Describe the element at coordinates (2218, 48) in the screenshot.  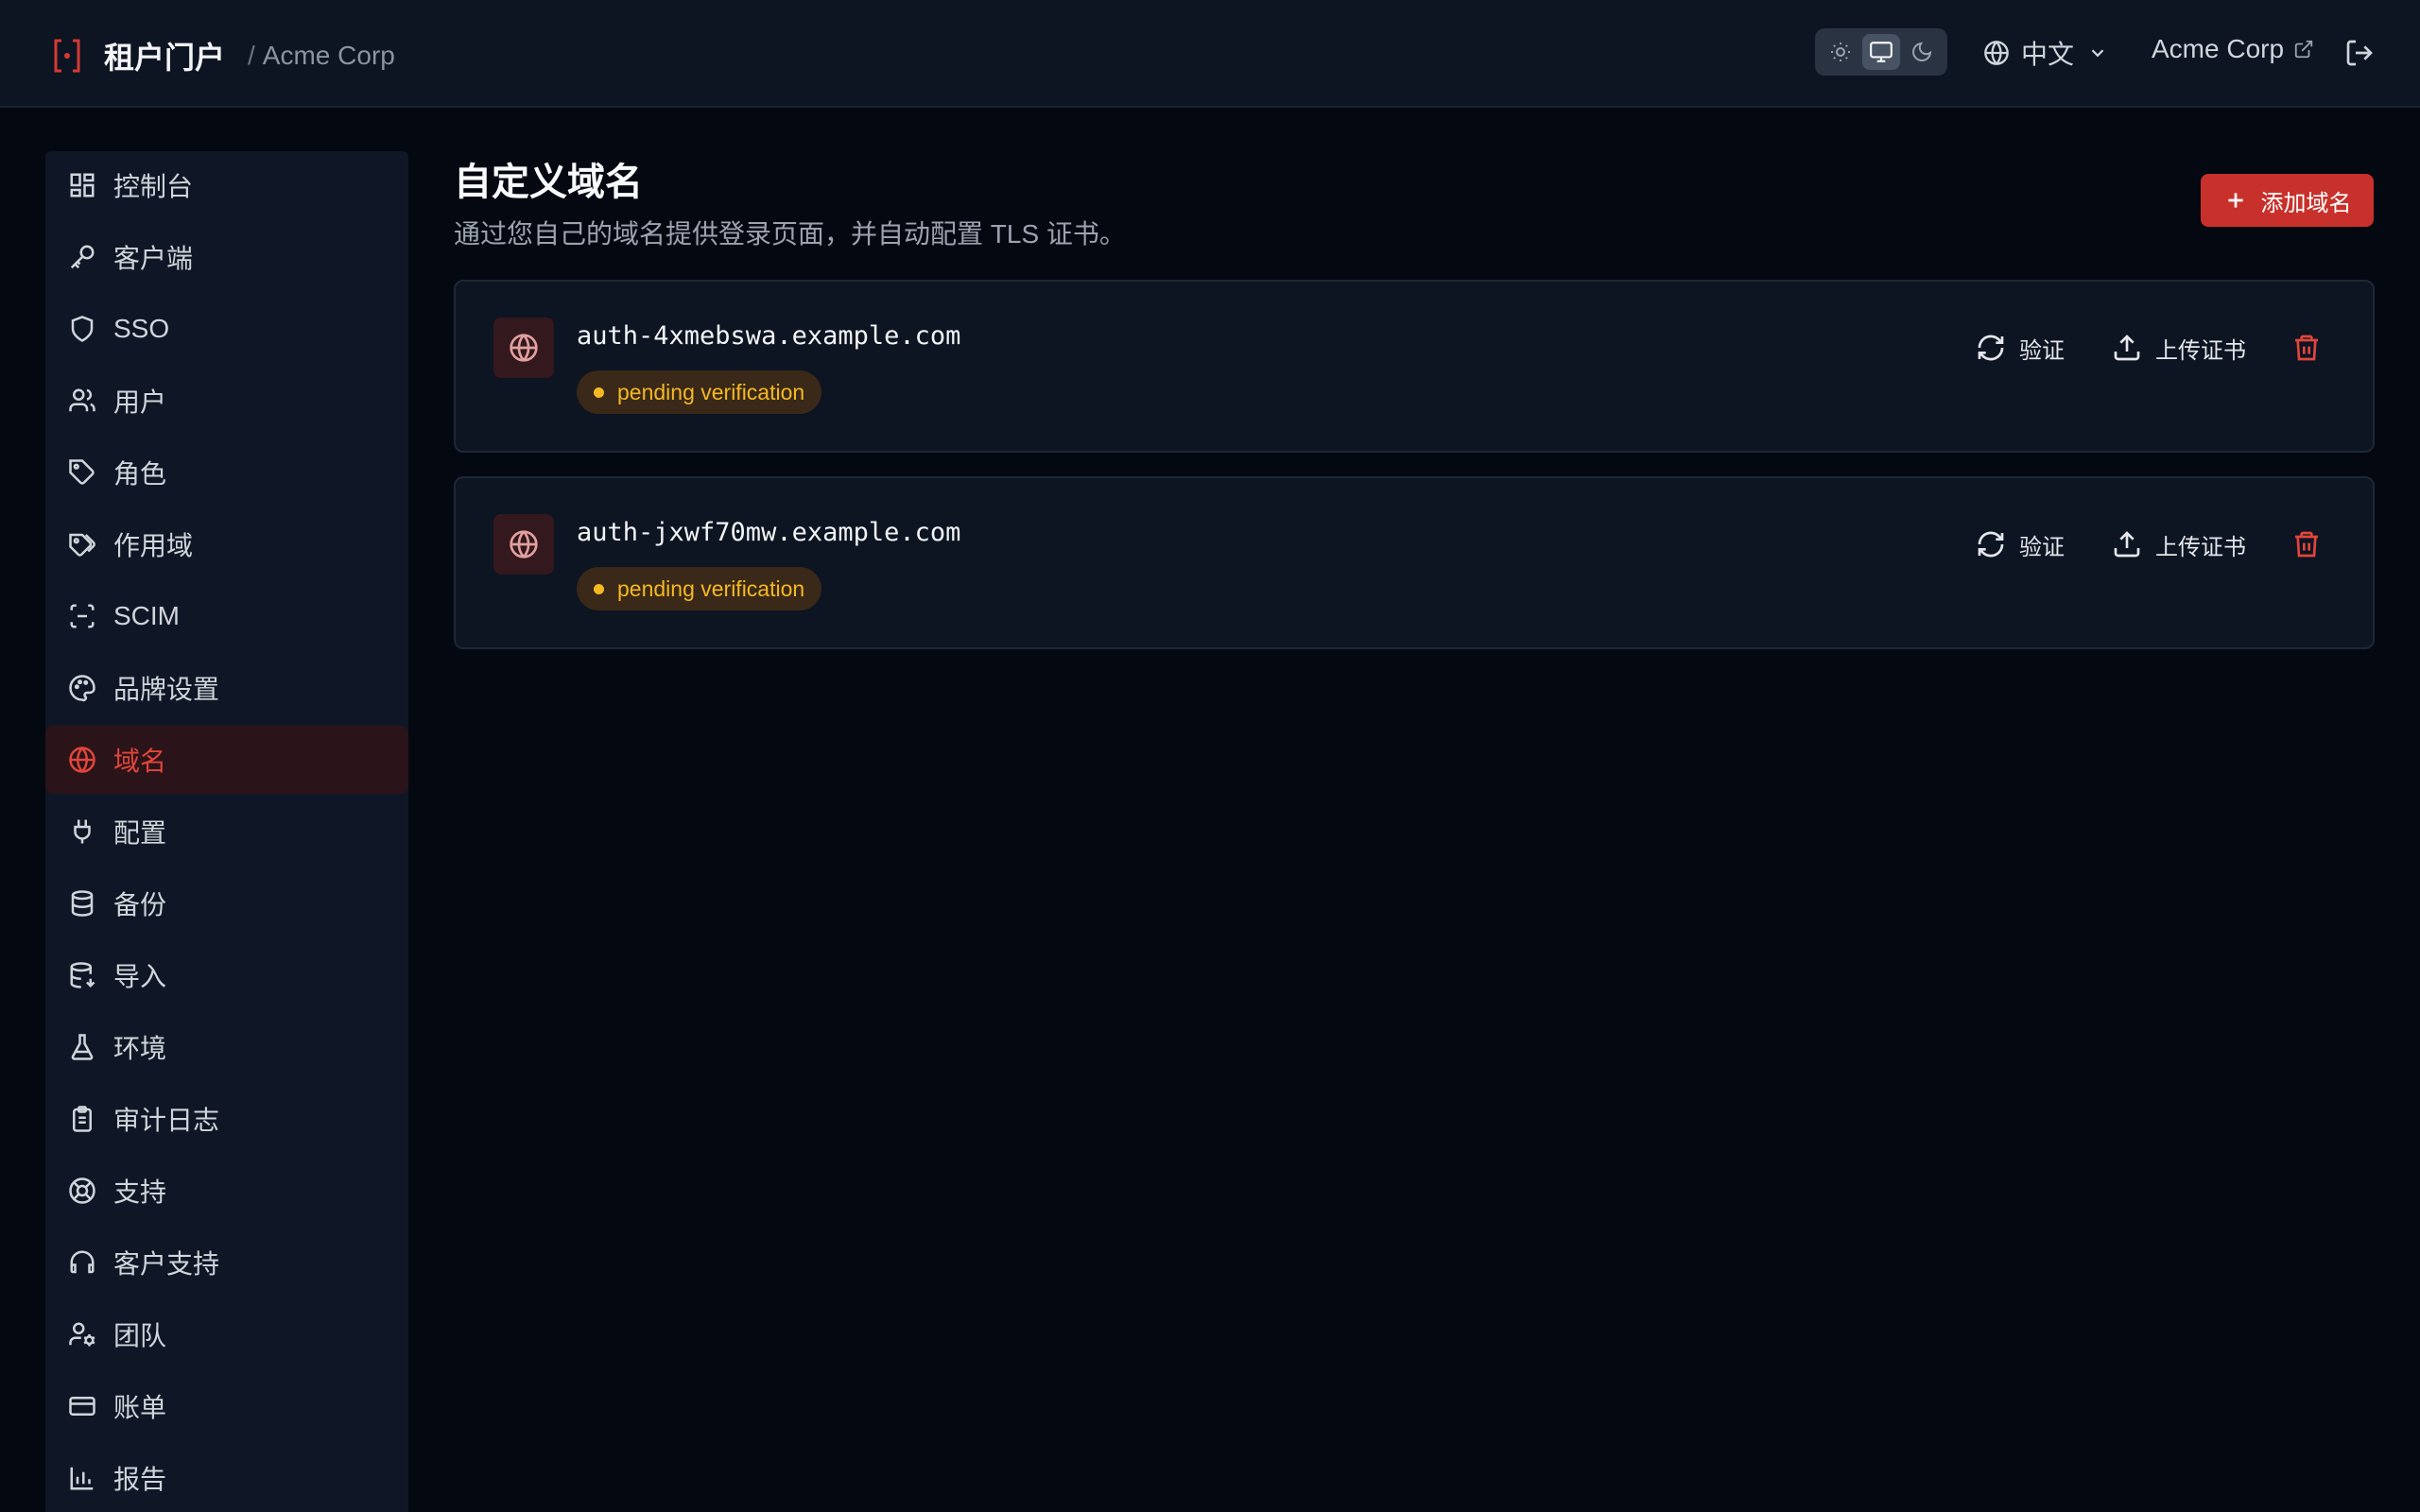
I see `org-link-label: Acme Corp` at that location.